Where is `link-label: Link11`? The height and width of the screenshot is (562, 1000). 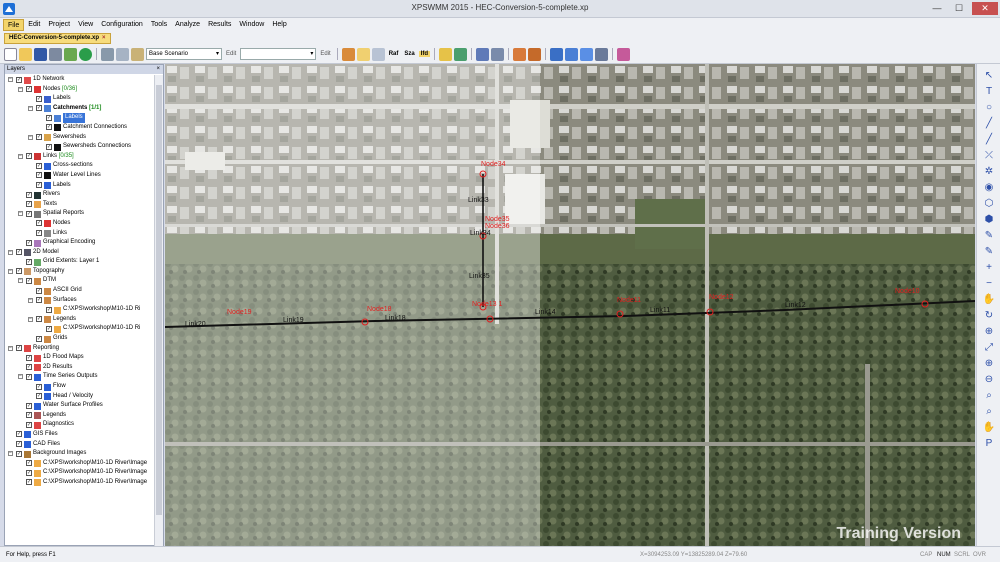
link-label: Link11 is located at coordinates (660, 310).